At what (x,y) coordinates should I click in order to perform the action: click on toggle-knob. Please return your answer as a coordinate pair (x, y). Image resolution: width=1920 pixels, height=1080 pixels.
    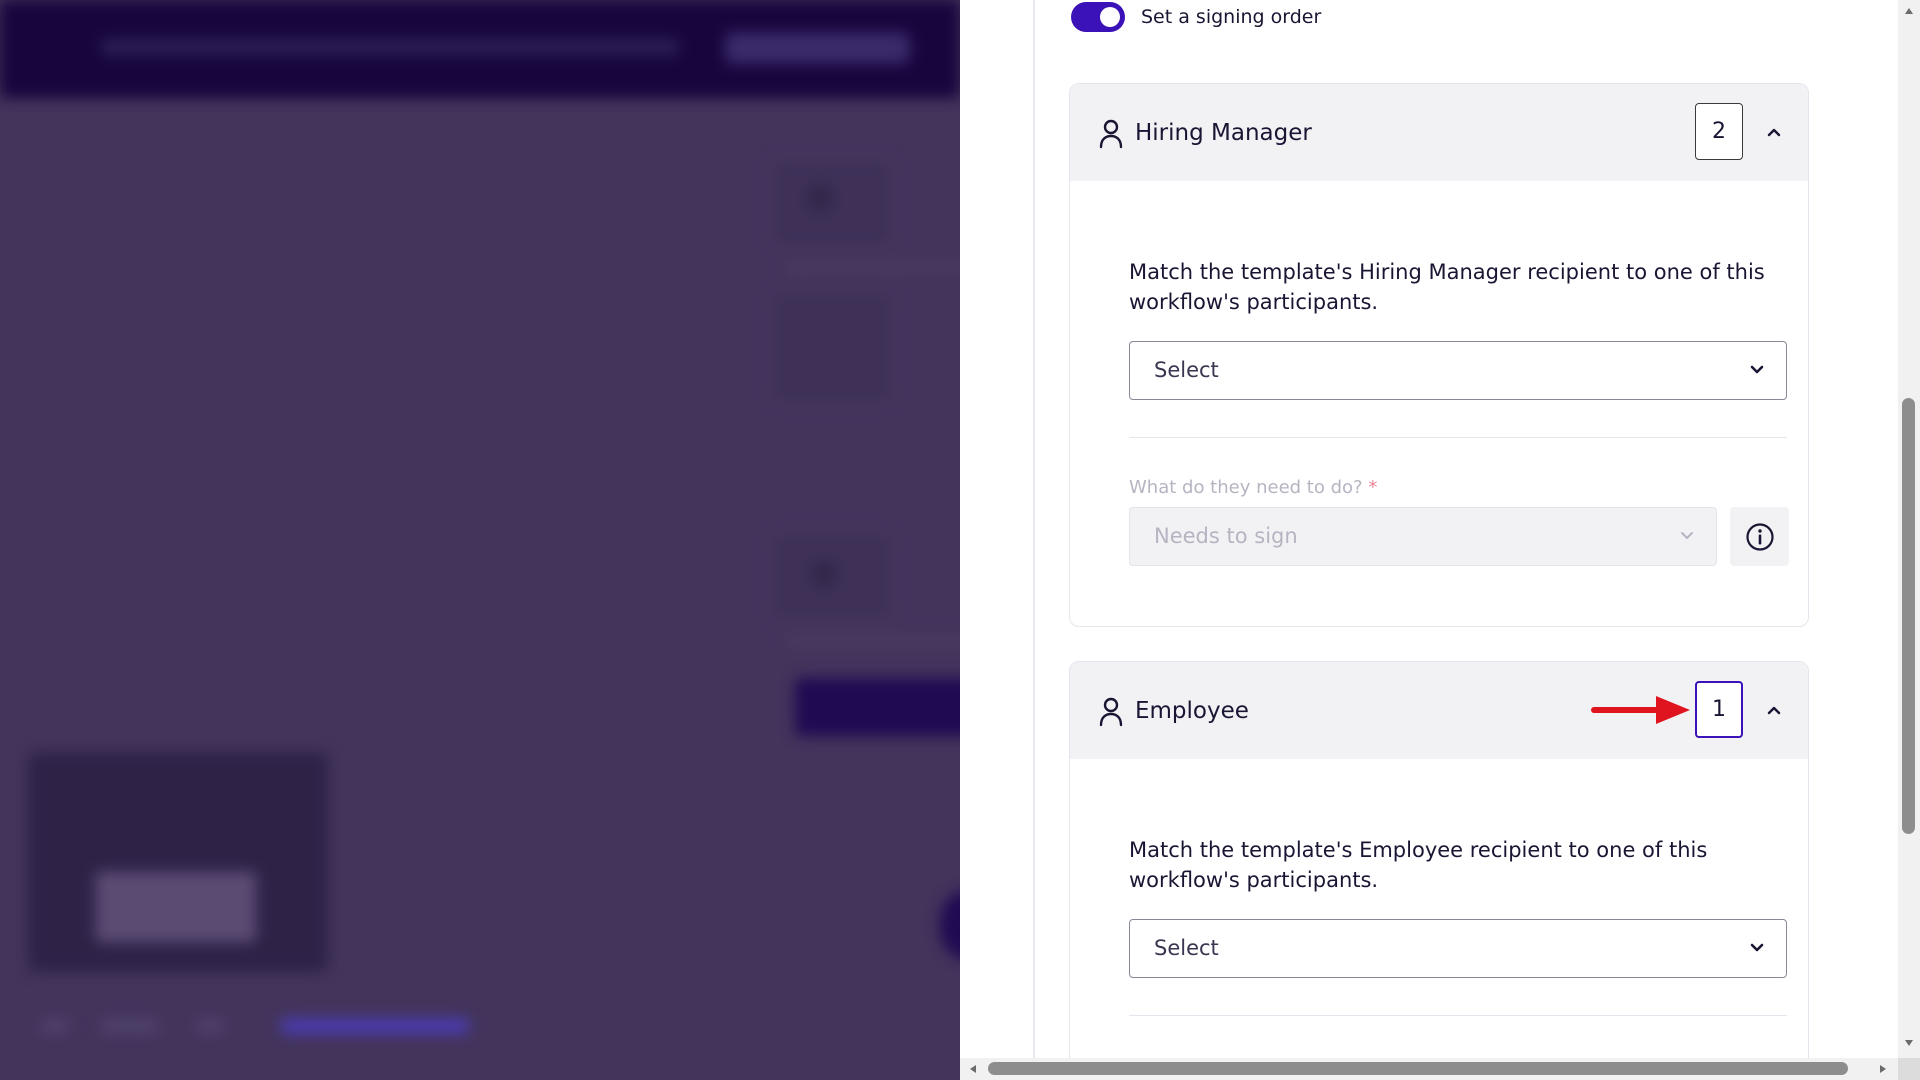
    Looking at the image, I should click on (1110, 17).